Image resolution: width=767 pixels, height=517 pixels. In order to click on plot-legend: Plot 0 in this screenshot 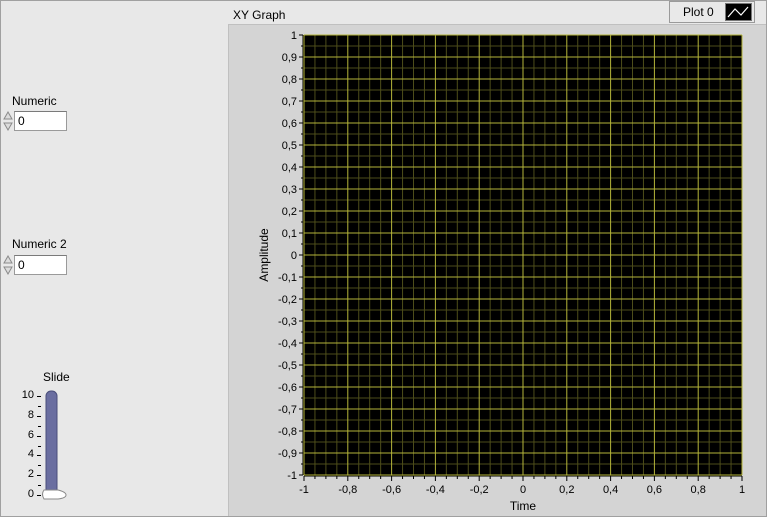, I will do `click(712, 12)`.